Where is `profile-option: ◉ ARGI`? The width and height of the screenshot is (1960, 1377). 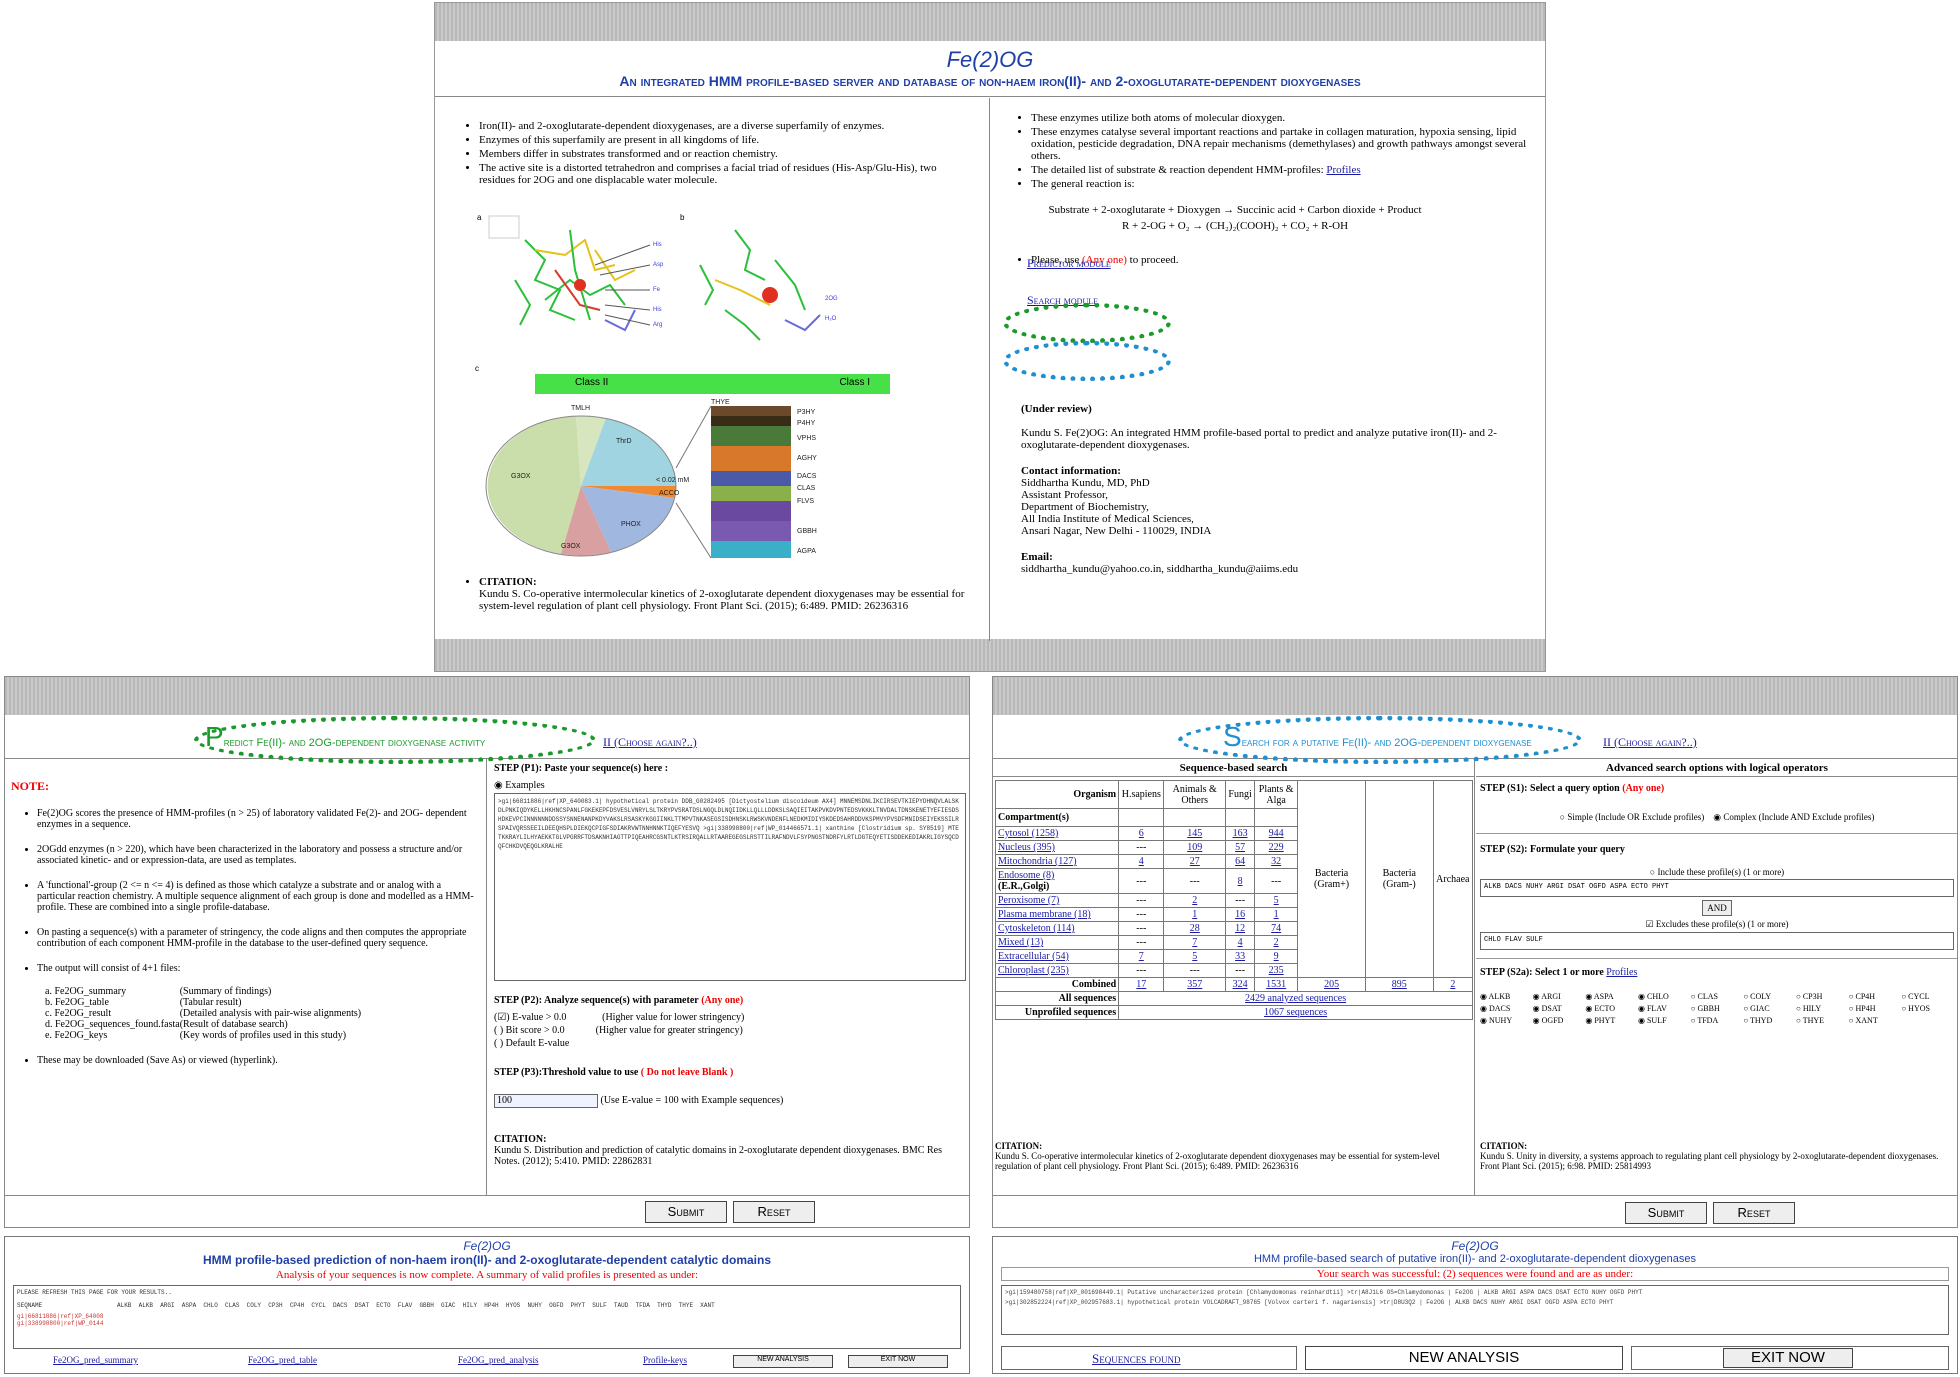
profile-option: ◉ ARGI is located at coordinates (1559, 996).